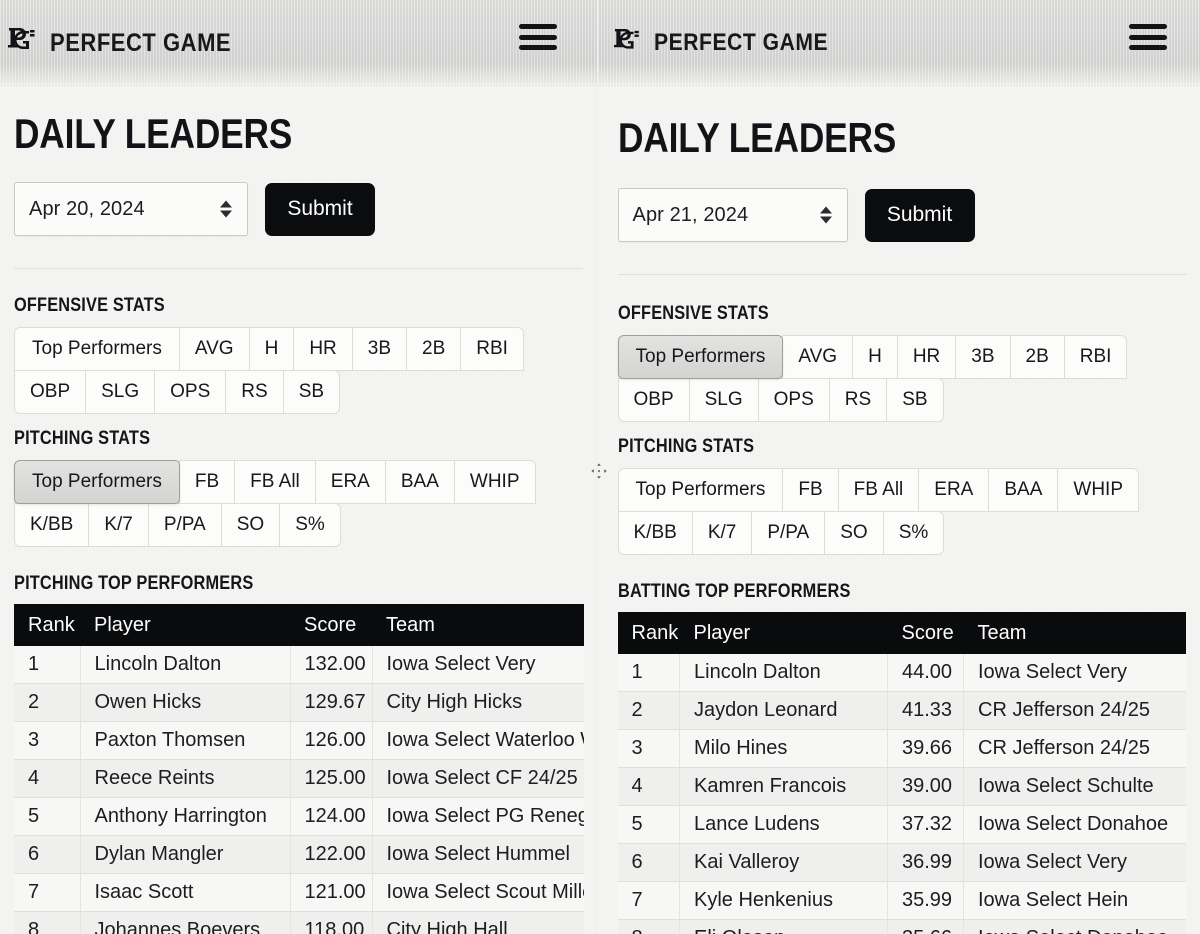 The height and width of the screenshot is (934, 1200). What do you see at coordinates (732, 43) in the screenshot?
I see `brand-right: PERFECT GAME` at bounding box center [732, 43].